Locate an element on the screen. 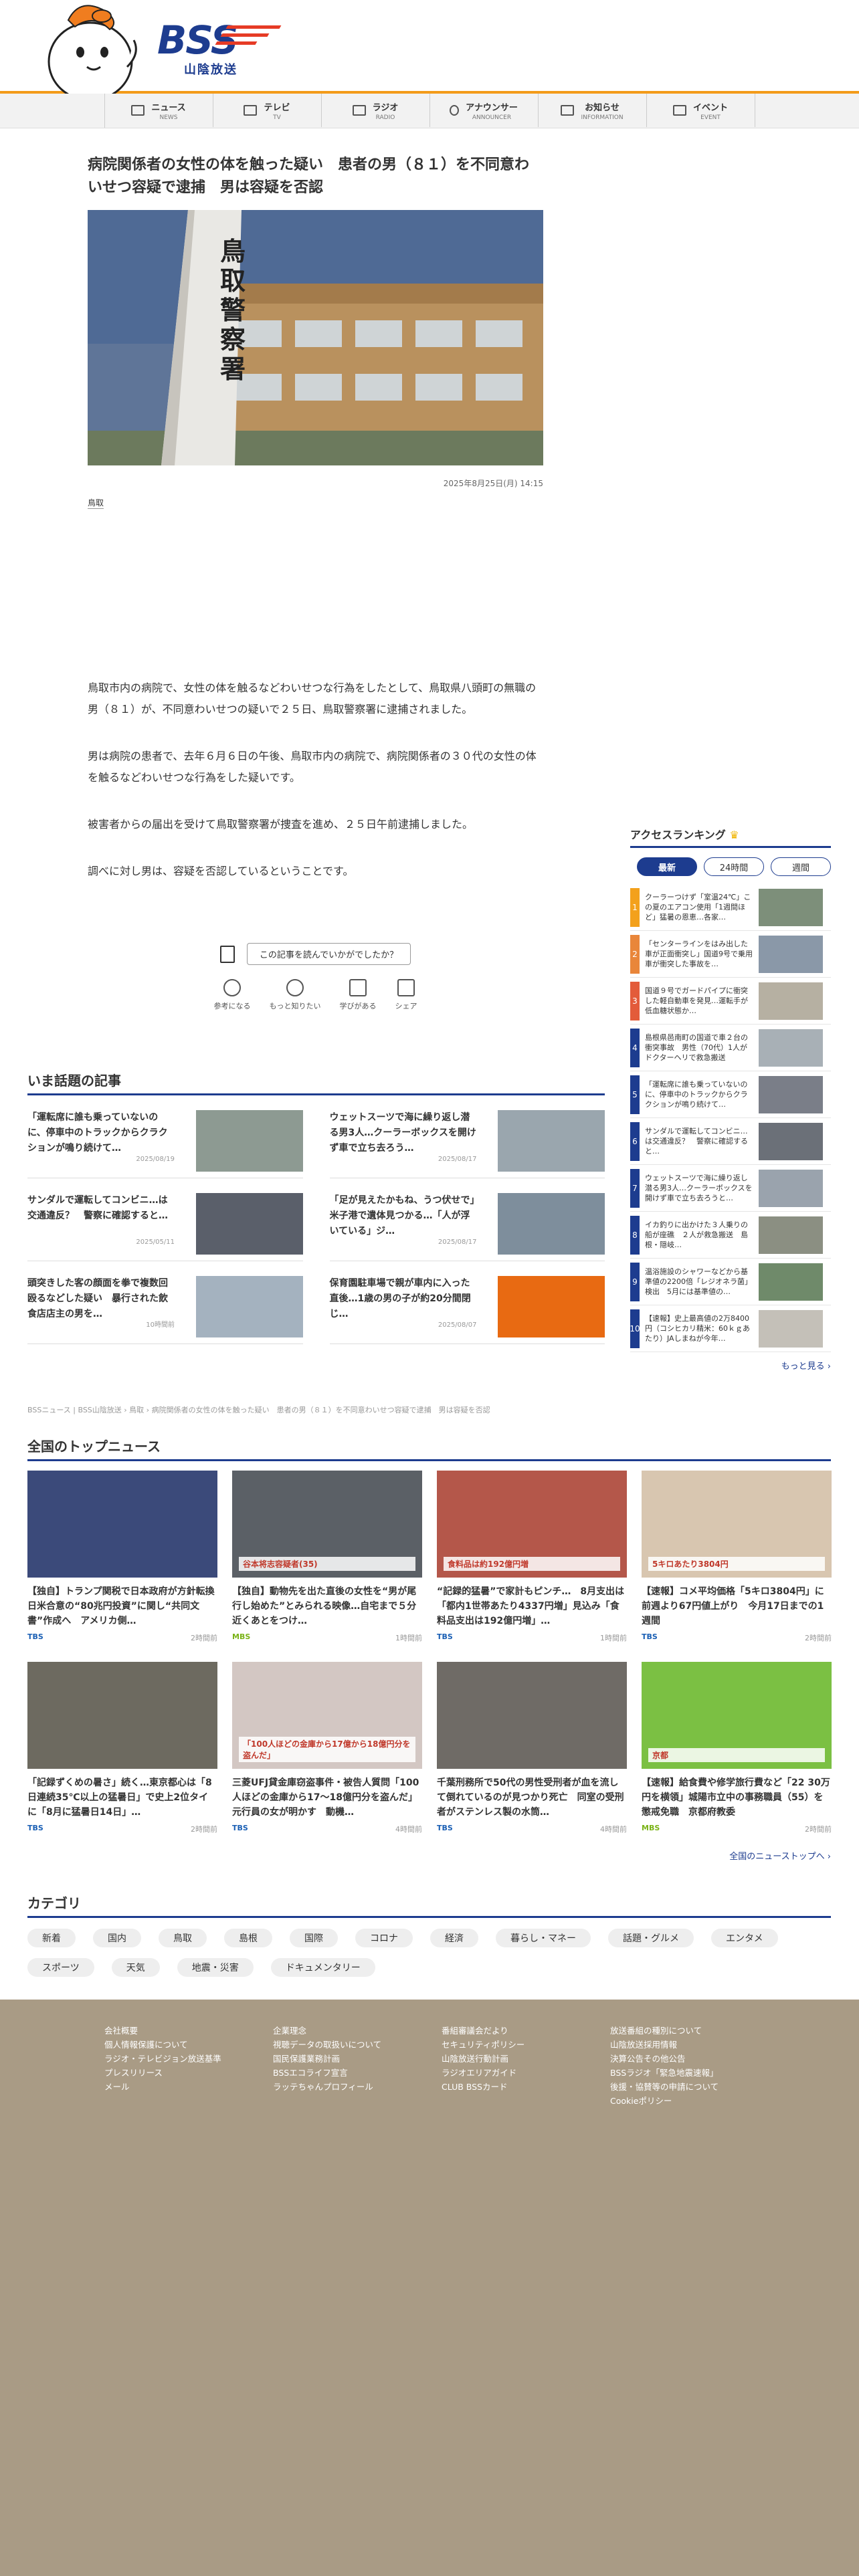 This screenshot has width=859, height=2576. category-chip: 島根 is located at coordinates (248, 1938).